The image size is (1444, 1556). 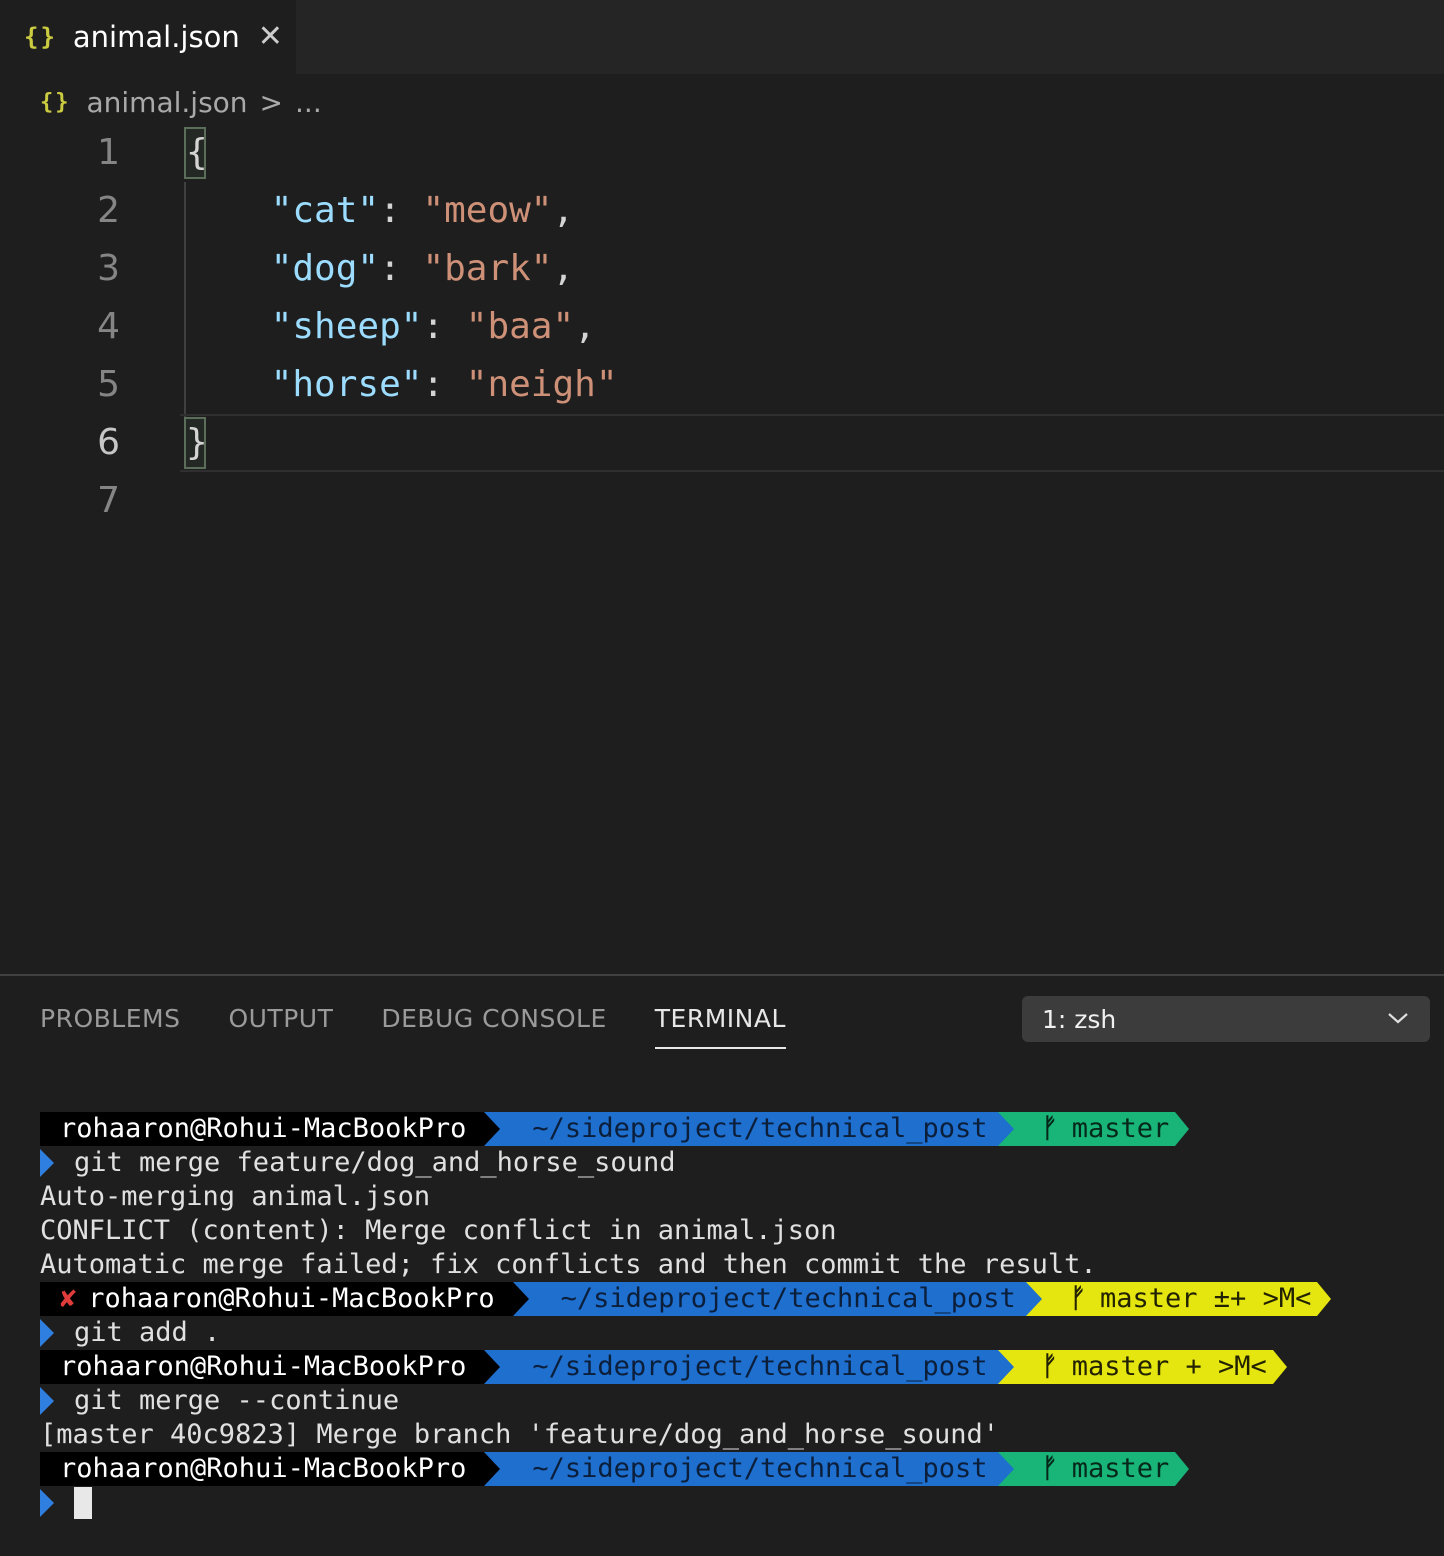 What do you see at coordinates (83, 1503) in the screenshot?
I see `terminal-cursor` at bounding box center [83, 1503].